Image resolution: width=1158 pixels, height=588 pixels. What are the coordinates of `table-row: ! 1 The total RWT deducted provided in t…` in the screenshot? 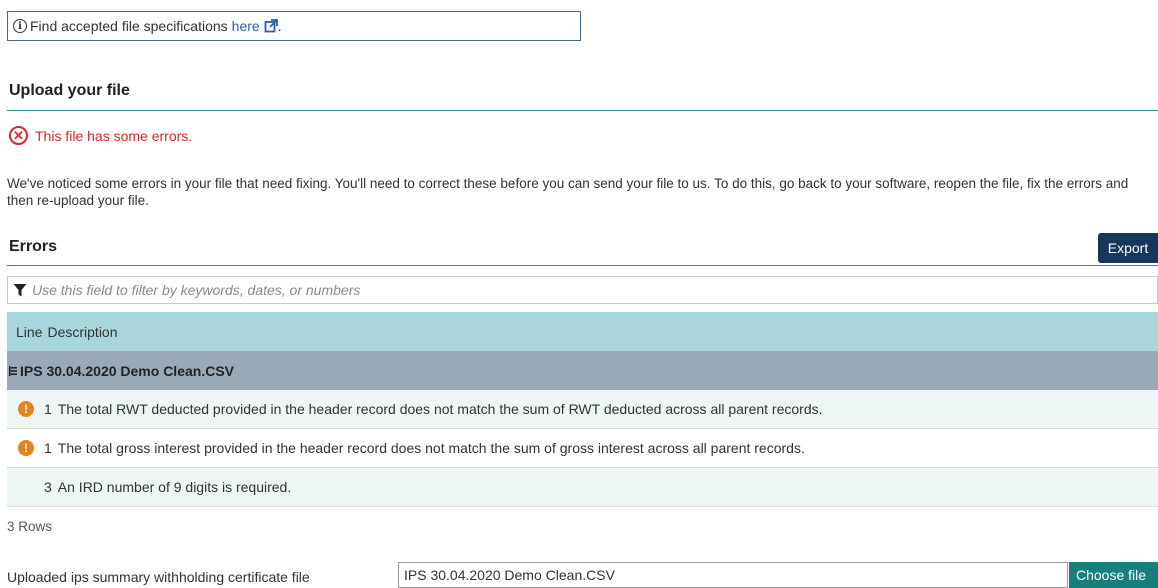 It's located at (582, 409).